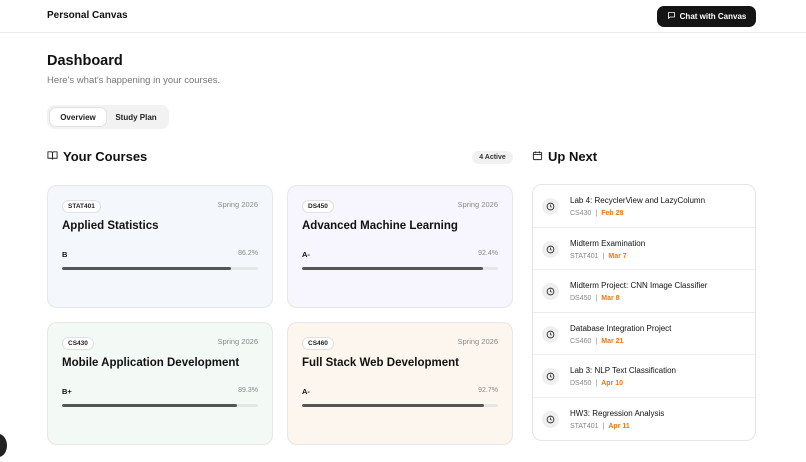 The height and width of the screenshot is (462, 806). I want to click on course-code: CS430, so click(78, 343).